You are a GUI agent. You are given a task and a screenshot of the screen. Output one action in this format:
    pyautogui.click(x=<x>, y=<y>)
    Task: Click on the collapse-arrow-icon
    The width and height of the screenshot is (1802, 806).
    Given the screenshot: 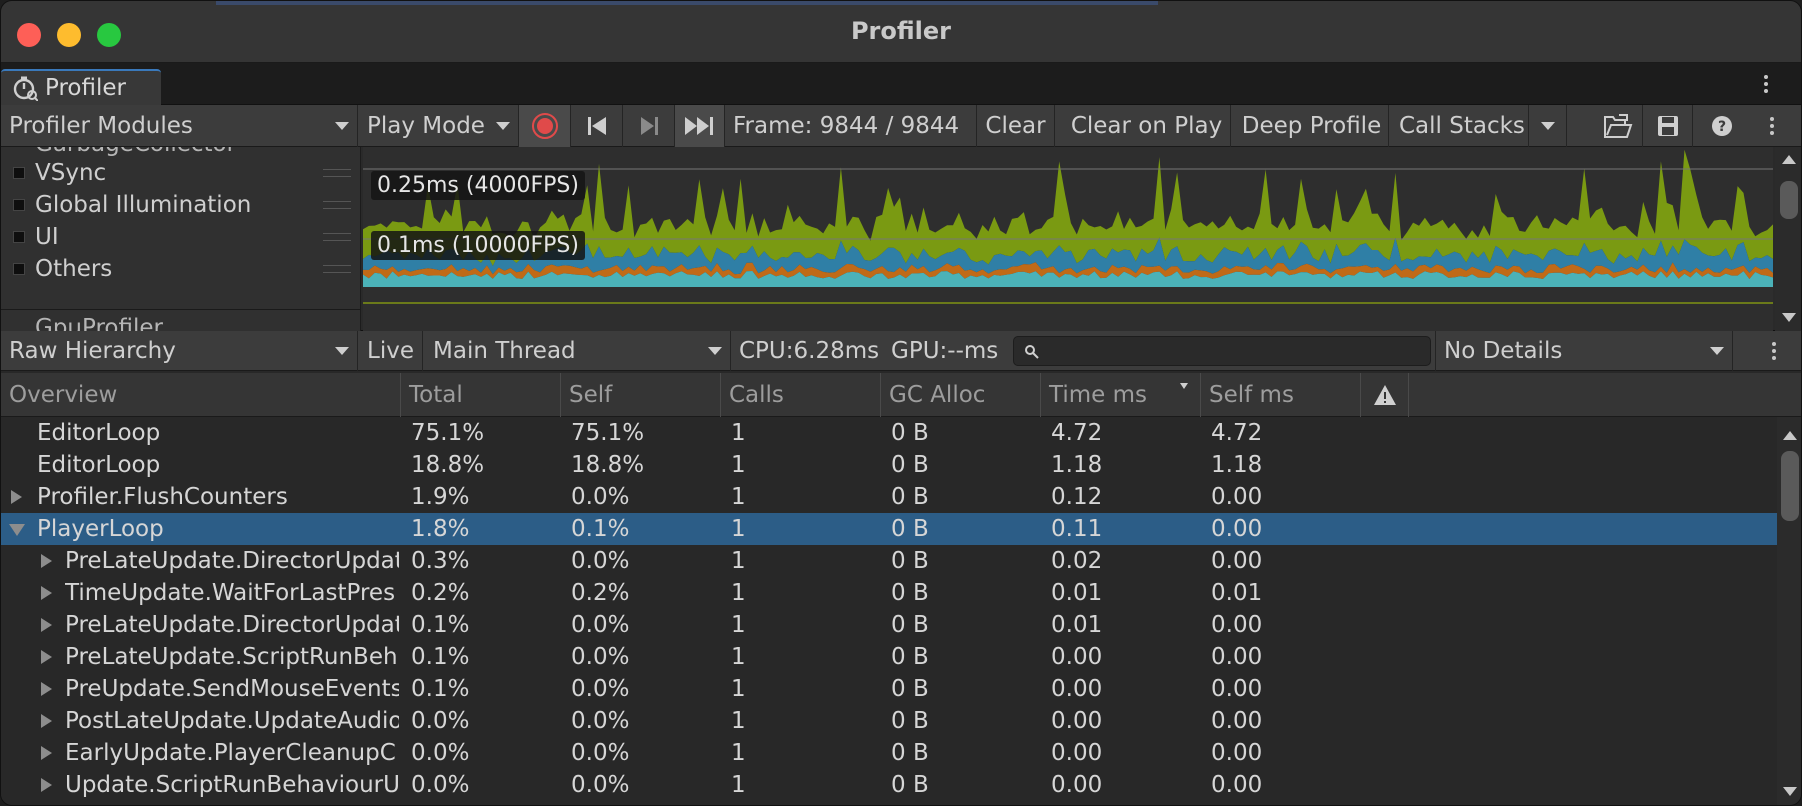 What is the action you would take?
    pyautogui.click(x=17, y=530)
    